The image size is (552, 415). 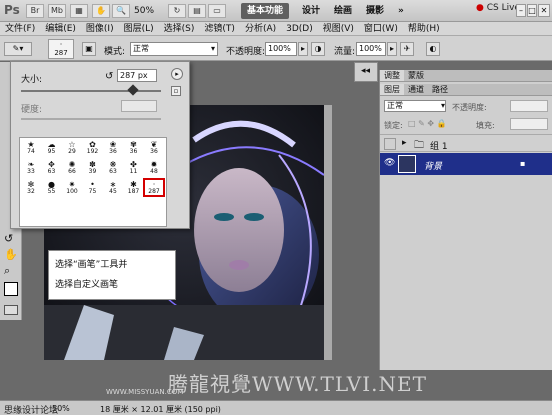 I want to click on flow-dropdown-icon: ▸, so click(x=392, y=49).